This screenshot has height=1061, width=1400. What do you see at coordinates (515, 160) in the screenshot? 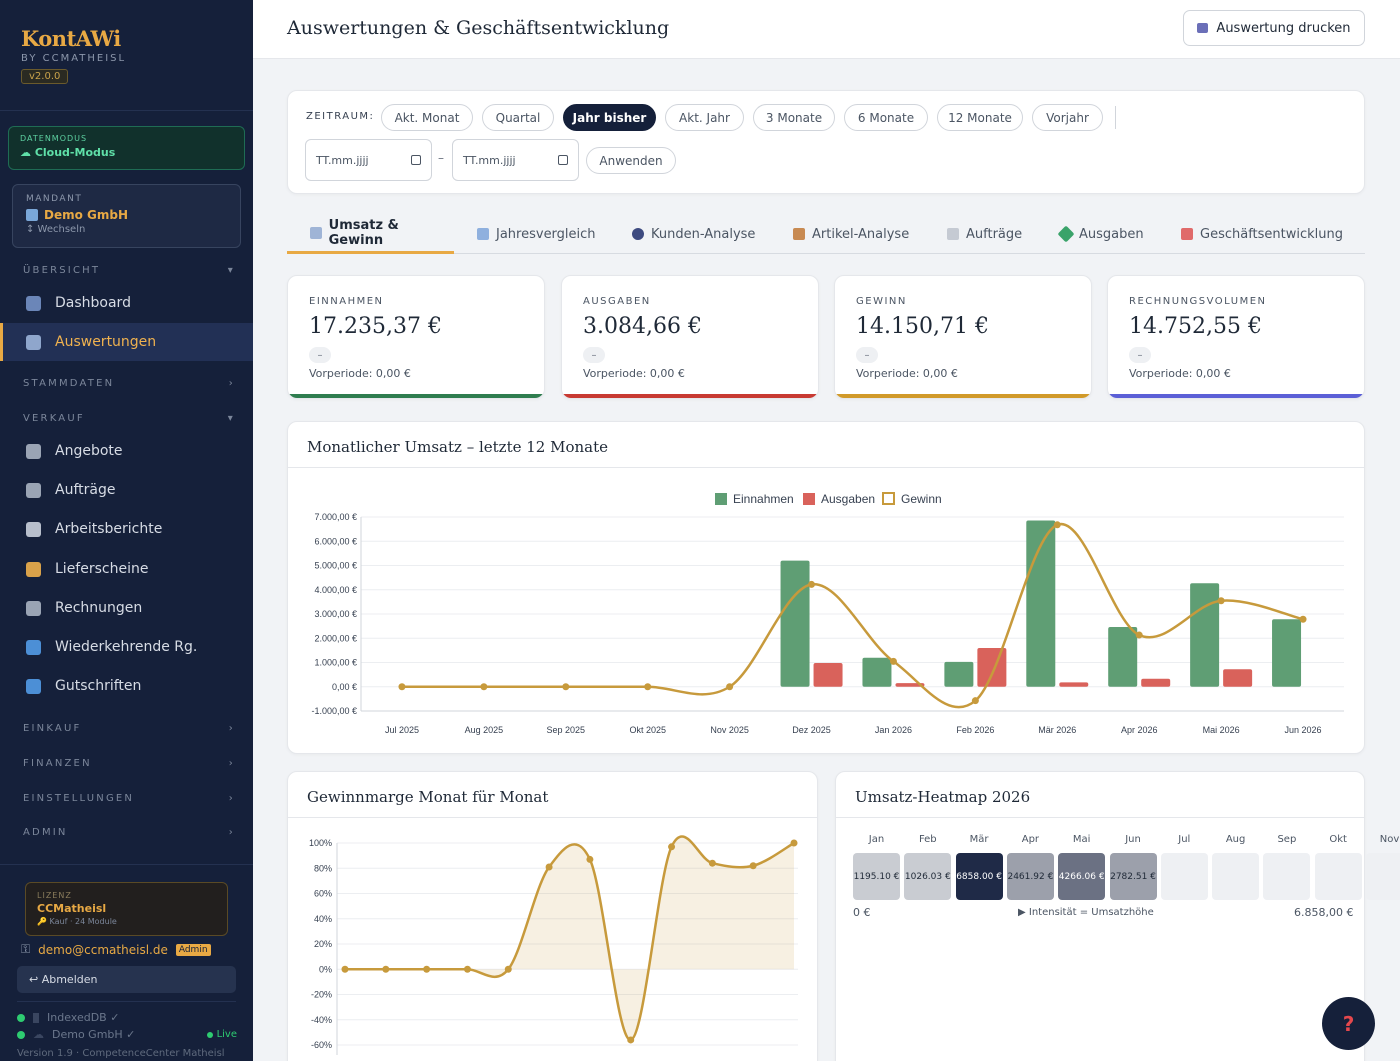
I see `date-to-input: TT.mm.jjjj` at bounding box center [515, 160].